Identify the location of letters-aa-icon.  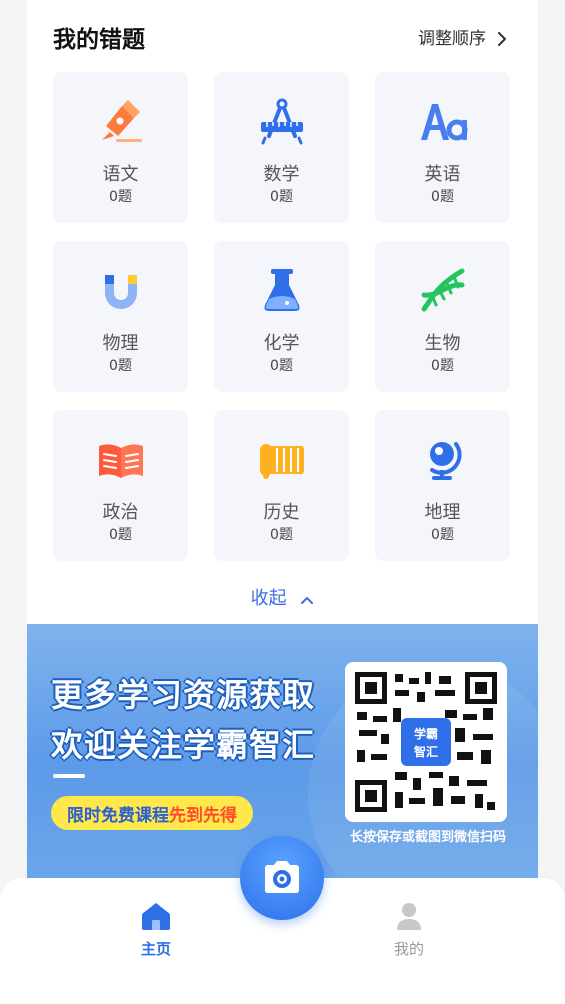
(443, 121).